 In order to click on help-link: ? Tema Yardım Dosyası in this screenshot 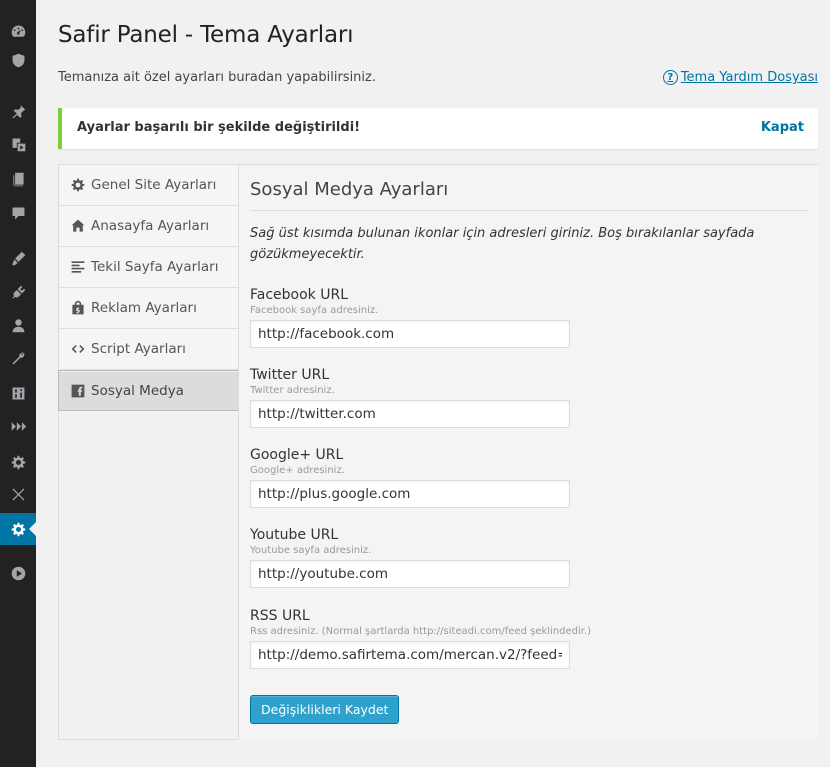, I will do `click(740, 77)`.